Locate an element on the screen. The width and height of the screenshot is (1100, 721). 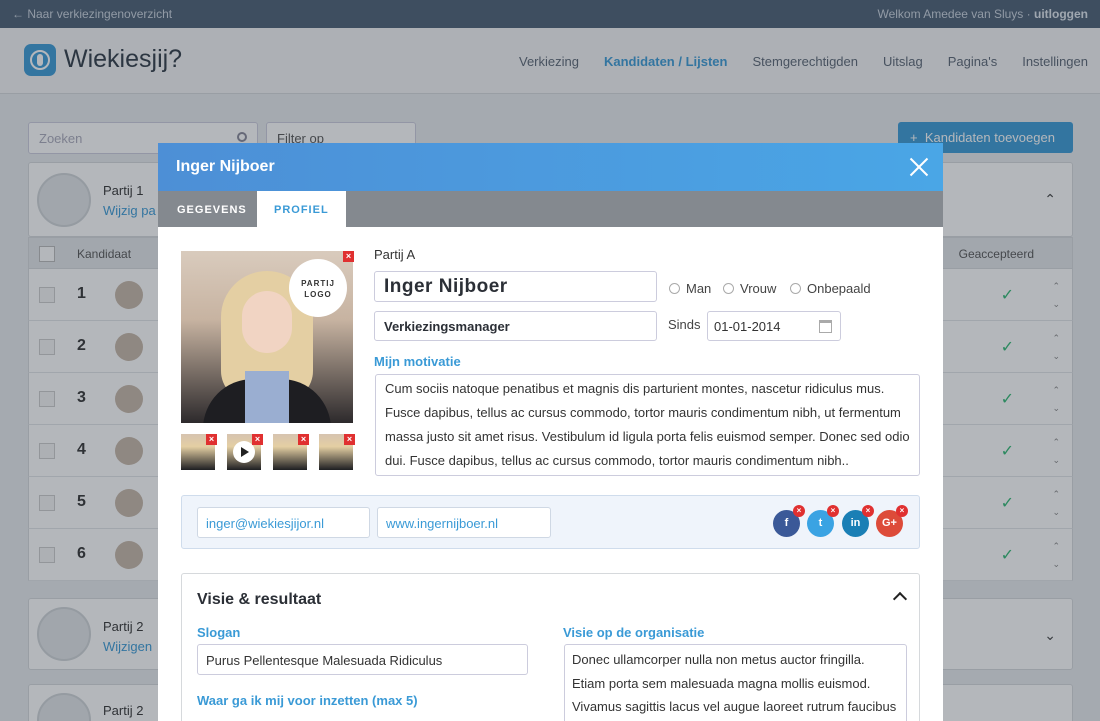
role-field: Verkiezingsmanager is located at coordinates (515, 326).